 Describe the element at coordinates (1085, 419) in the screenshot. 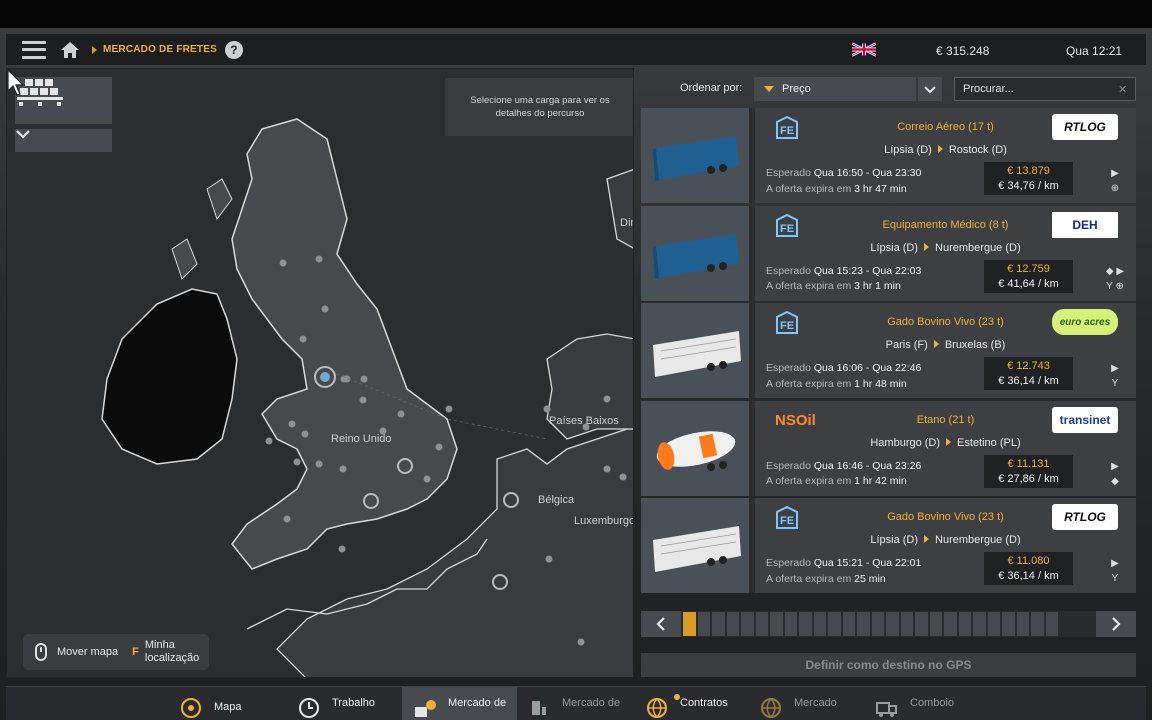

I see `client-logo: transinet` at that location.